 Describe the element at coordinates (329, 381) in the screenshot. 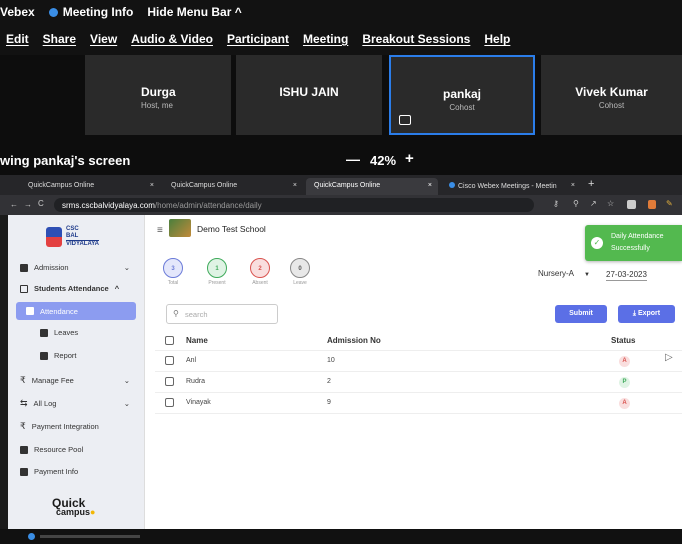

I see `admission-number: 2` at that location.